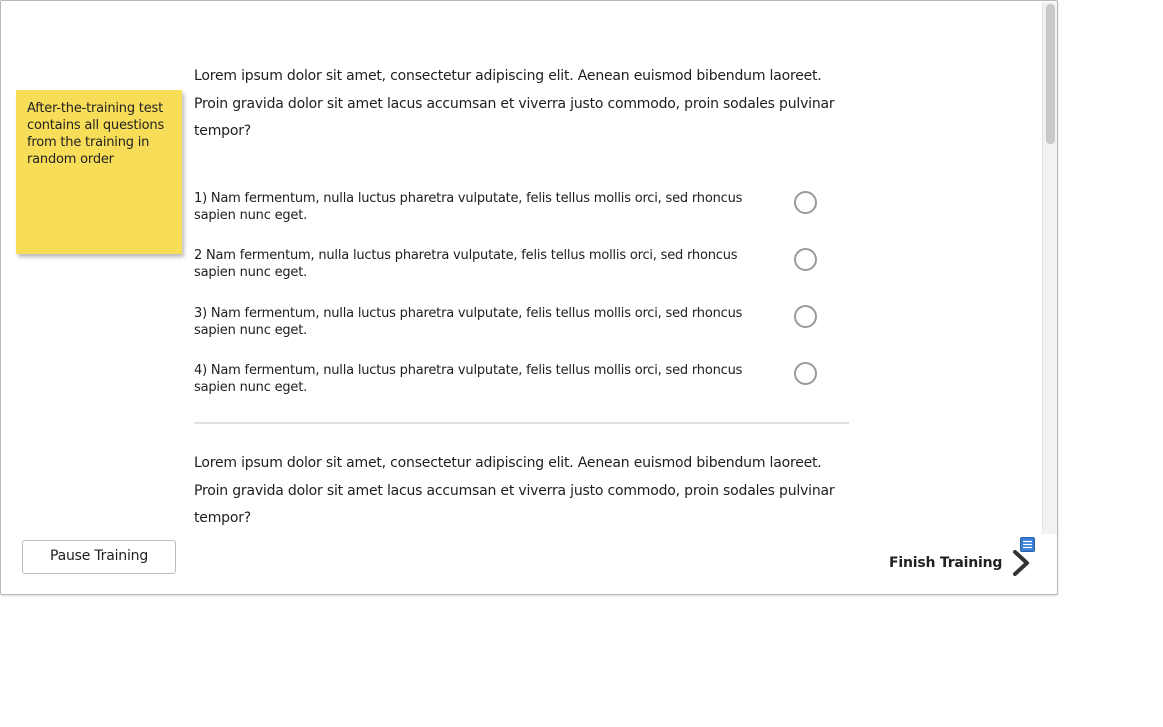 This screenshot has height=727, width=1163. I want to click on pause-training-button: Pause Training, so click(99, 557).